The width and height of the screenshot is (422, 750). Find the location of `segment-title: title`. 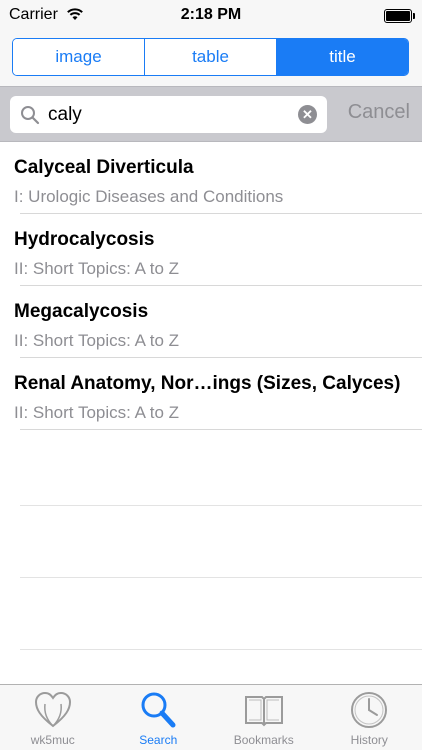

segment-title: title is located at coordinates (342, 57).